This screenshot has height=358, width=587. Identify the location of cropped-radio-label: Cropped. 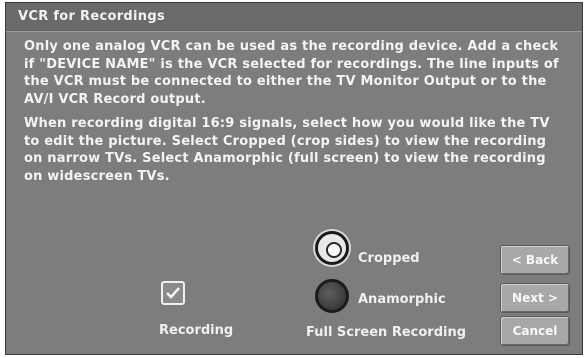
(389, 258).